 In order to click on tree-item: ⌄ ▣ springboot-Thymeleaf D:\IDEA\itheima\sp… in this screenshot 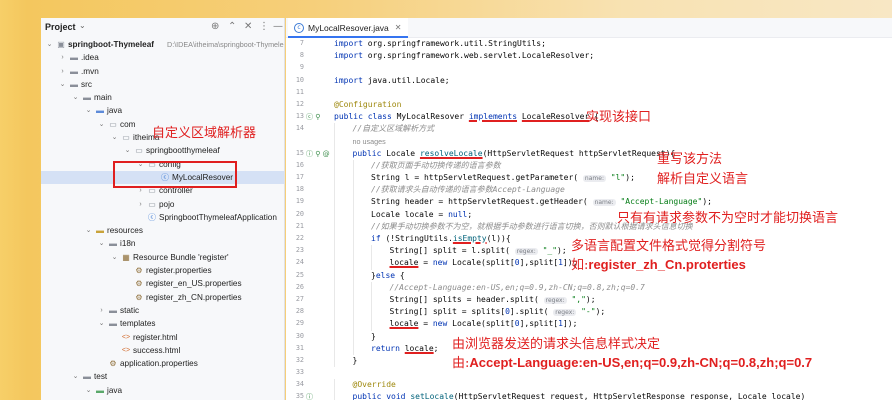, I will do `click(162, 44)`.